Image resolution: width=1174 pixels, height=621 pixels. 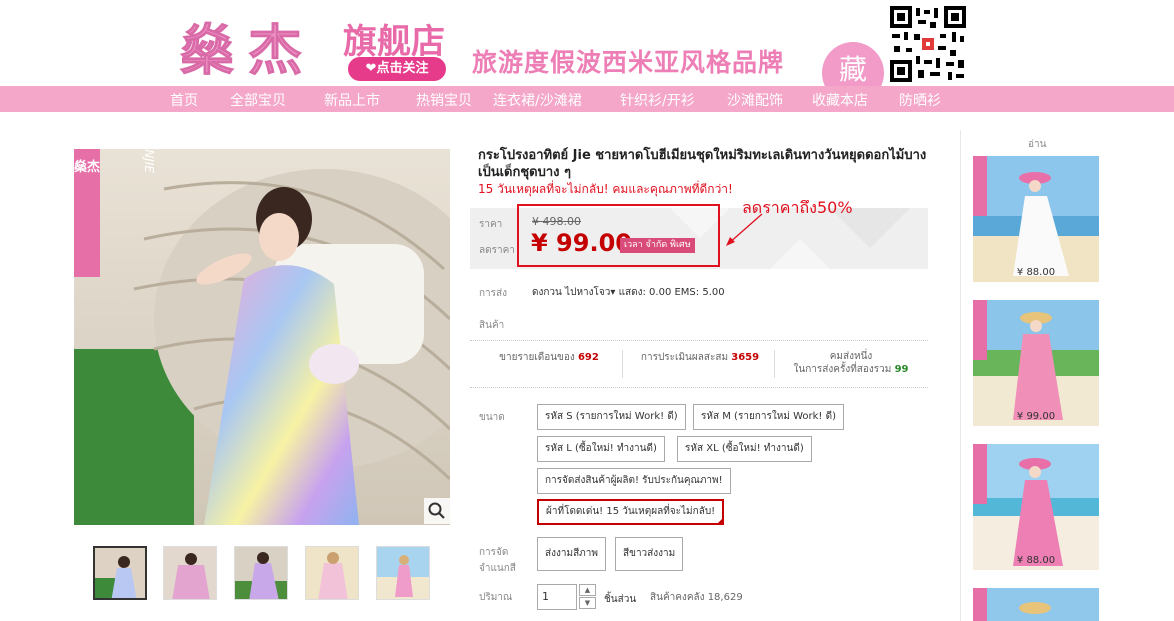 What do you see at coordinates (634, 481) in the screenshot?
I see `size-option-guarantee: การจัดส่งสินค้าผู้ผลิต! รับประกันคุณภาพ!` at bounding box center [634, 481].